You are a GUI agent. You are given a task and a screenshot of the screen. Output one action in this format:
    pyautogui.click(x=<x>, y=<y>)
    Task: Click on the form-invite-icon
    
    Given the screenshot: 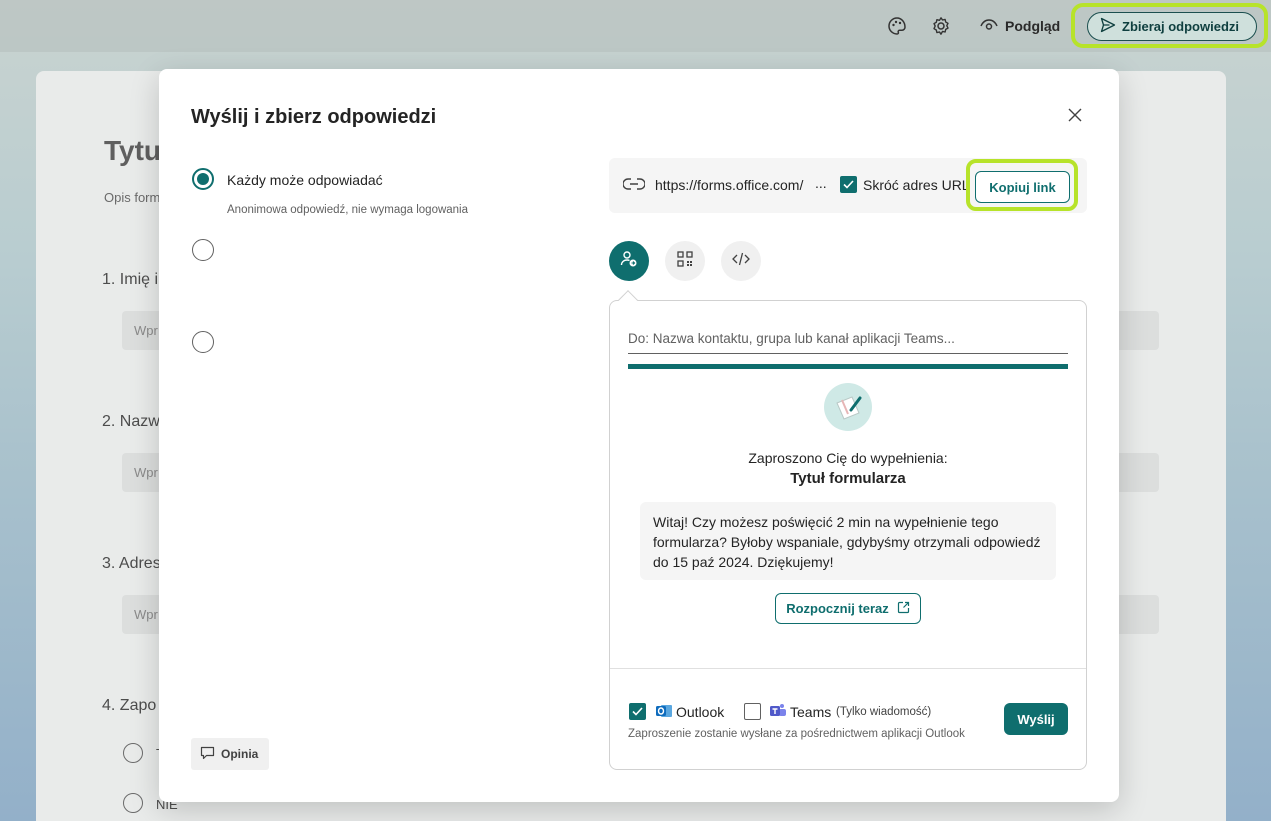 What is the action you would take?
    pyautogui.click(x=848, y=407)
    